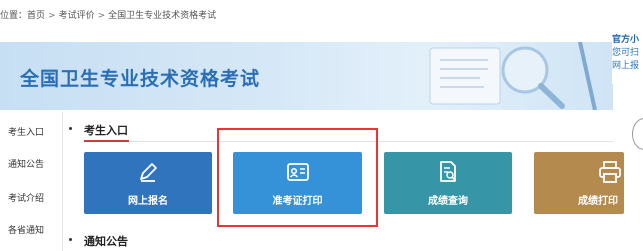 The height and width of the screenshot is (251, 643). I want to click on breadcrumb-prefix: 位置：, so click(14, 16).